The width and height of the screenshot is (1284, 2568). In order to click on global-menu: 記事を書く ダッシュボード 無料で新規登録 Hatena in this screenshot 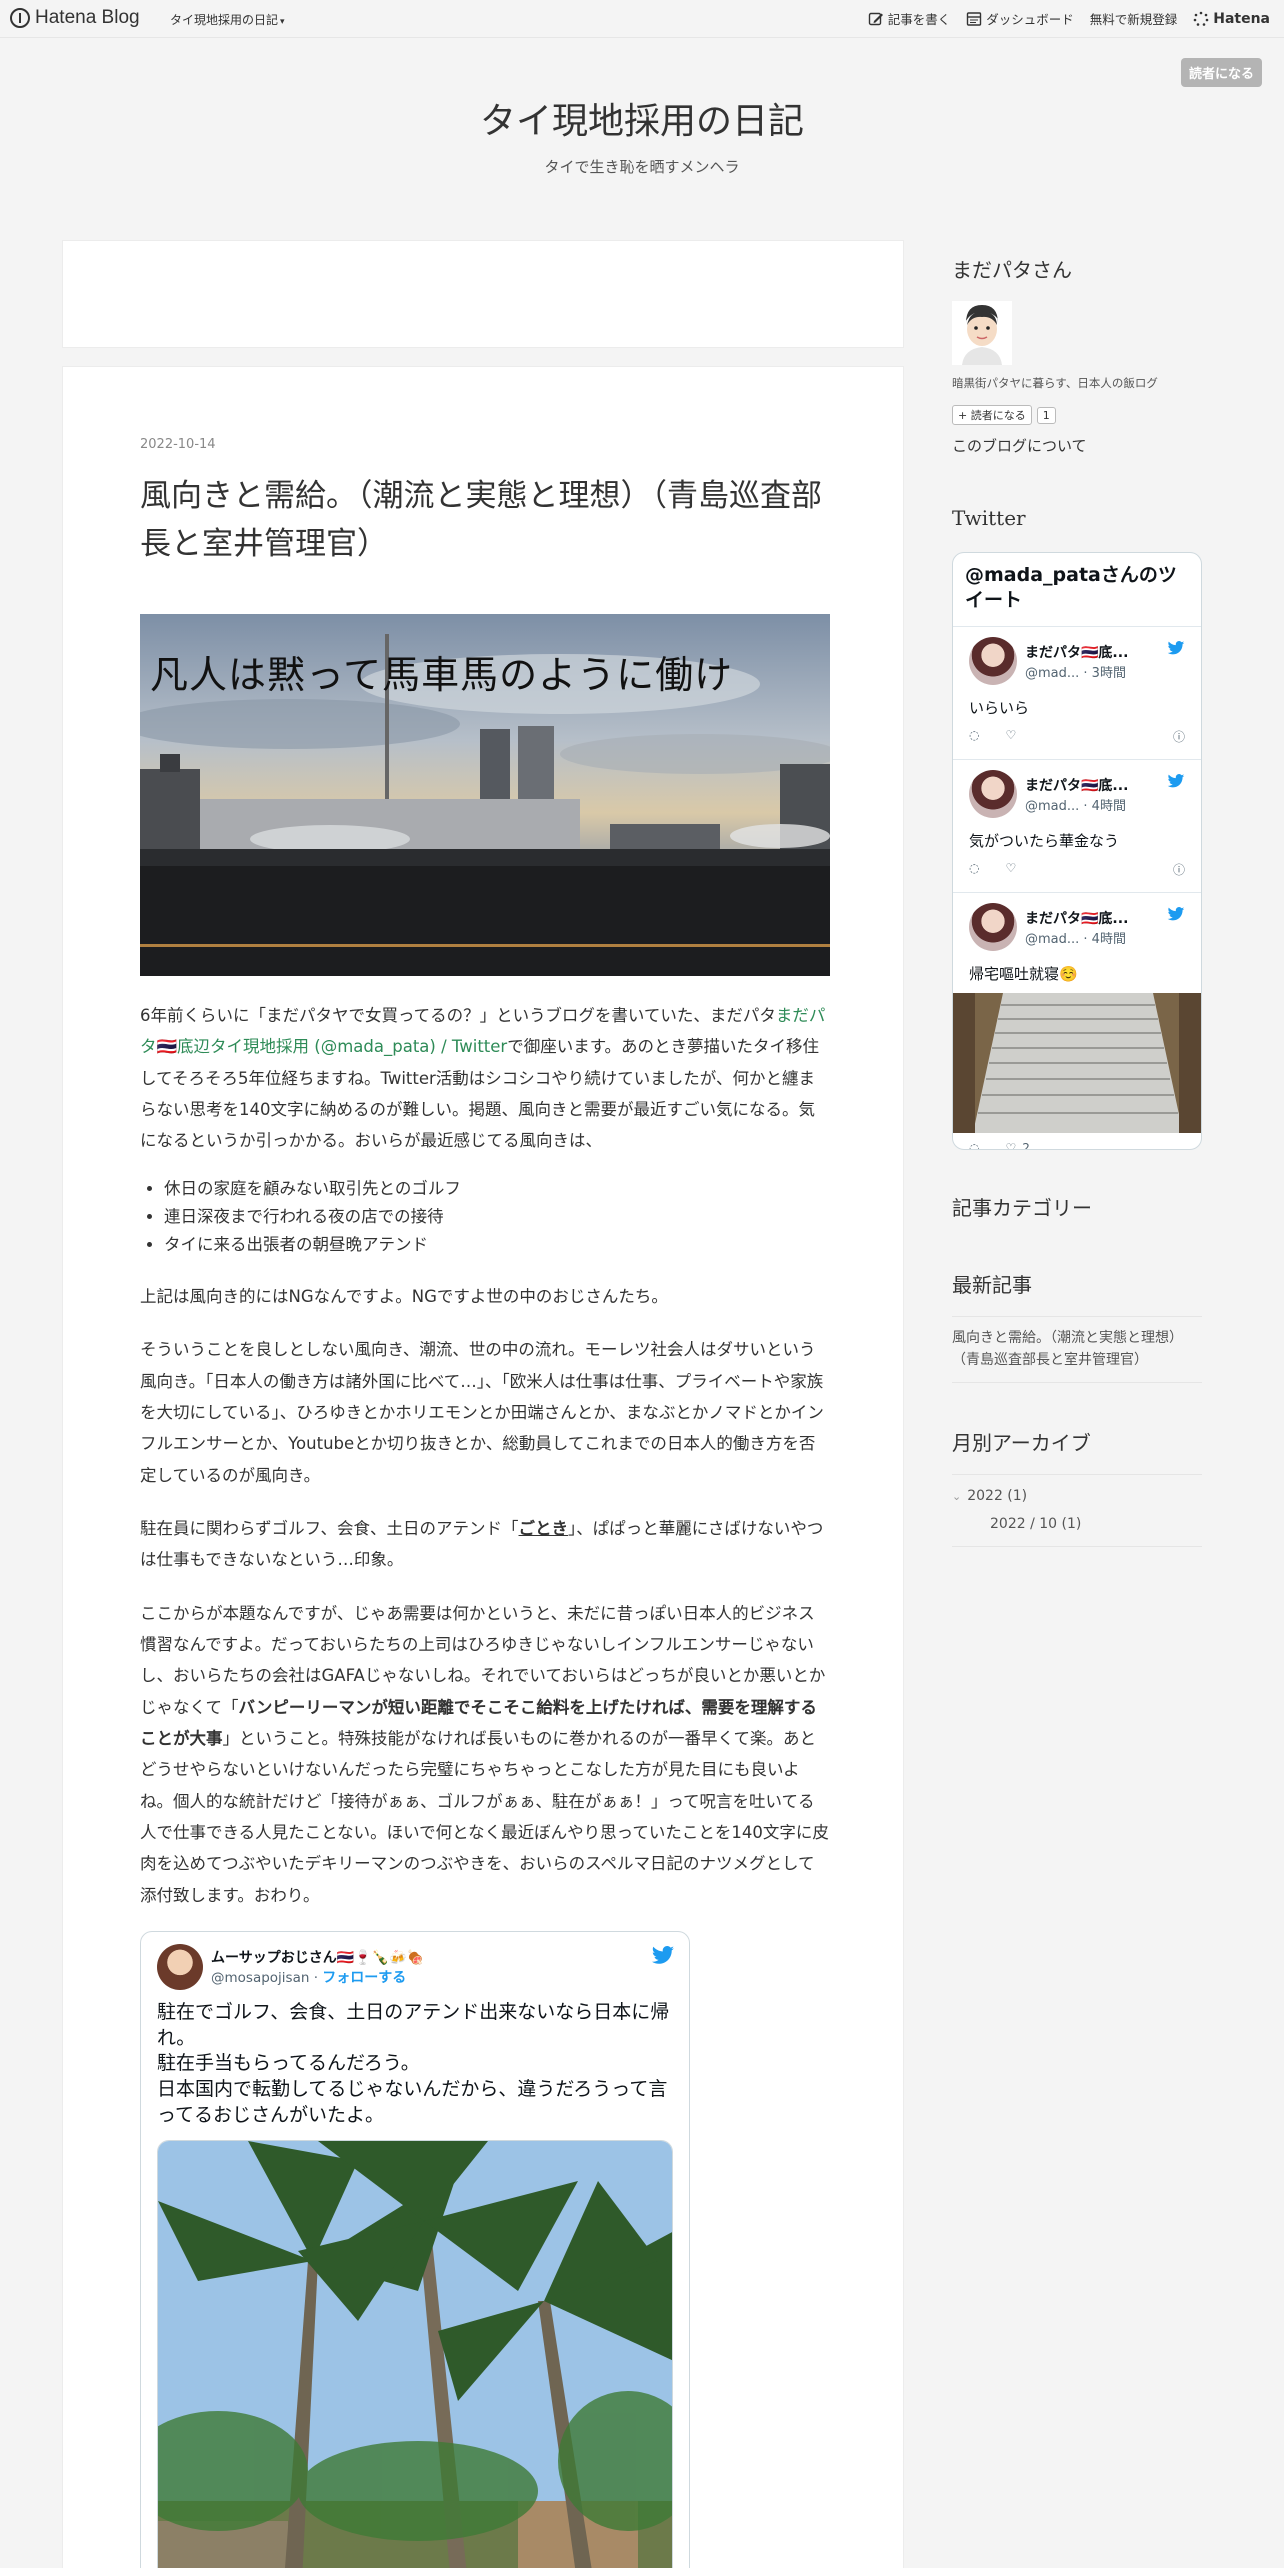, I will do `click(1076, 18)`.